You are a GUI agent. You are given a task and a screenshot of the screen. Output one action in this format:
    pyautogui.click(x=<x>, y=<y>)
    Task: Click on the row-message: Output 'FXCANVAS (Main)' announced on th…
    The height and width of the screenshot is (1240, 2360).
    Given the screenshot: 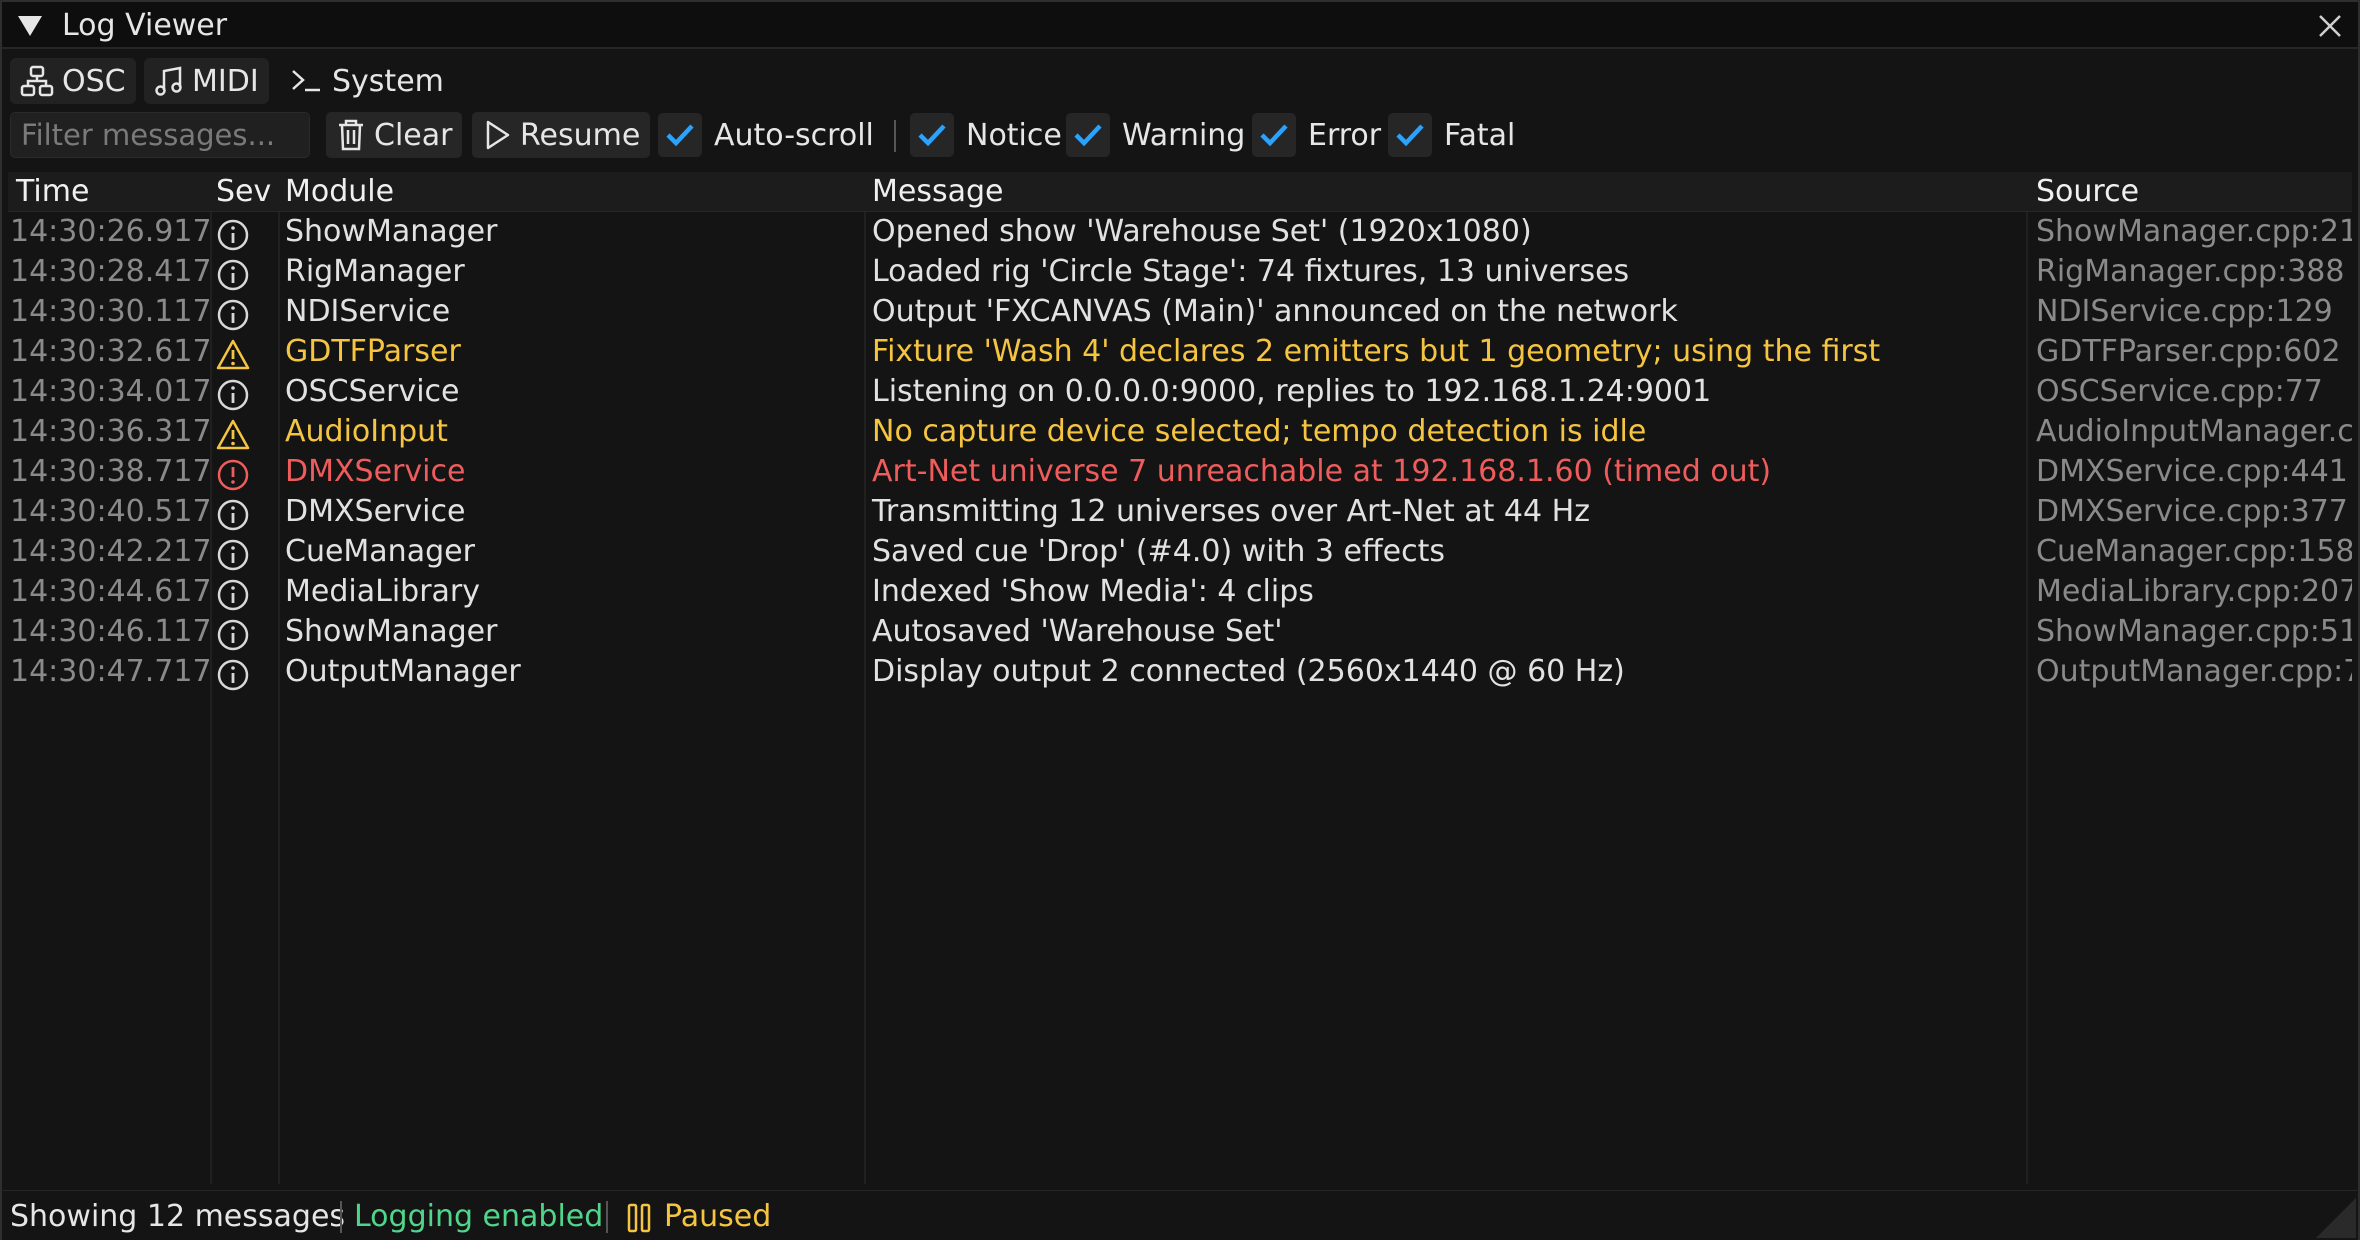 What is the action you would take?
    pyautogui.click(x=1275, y=311)
    